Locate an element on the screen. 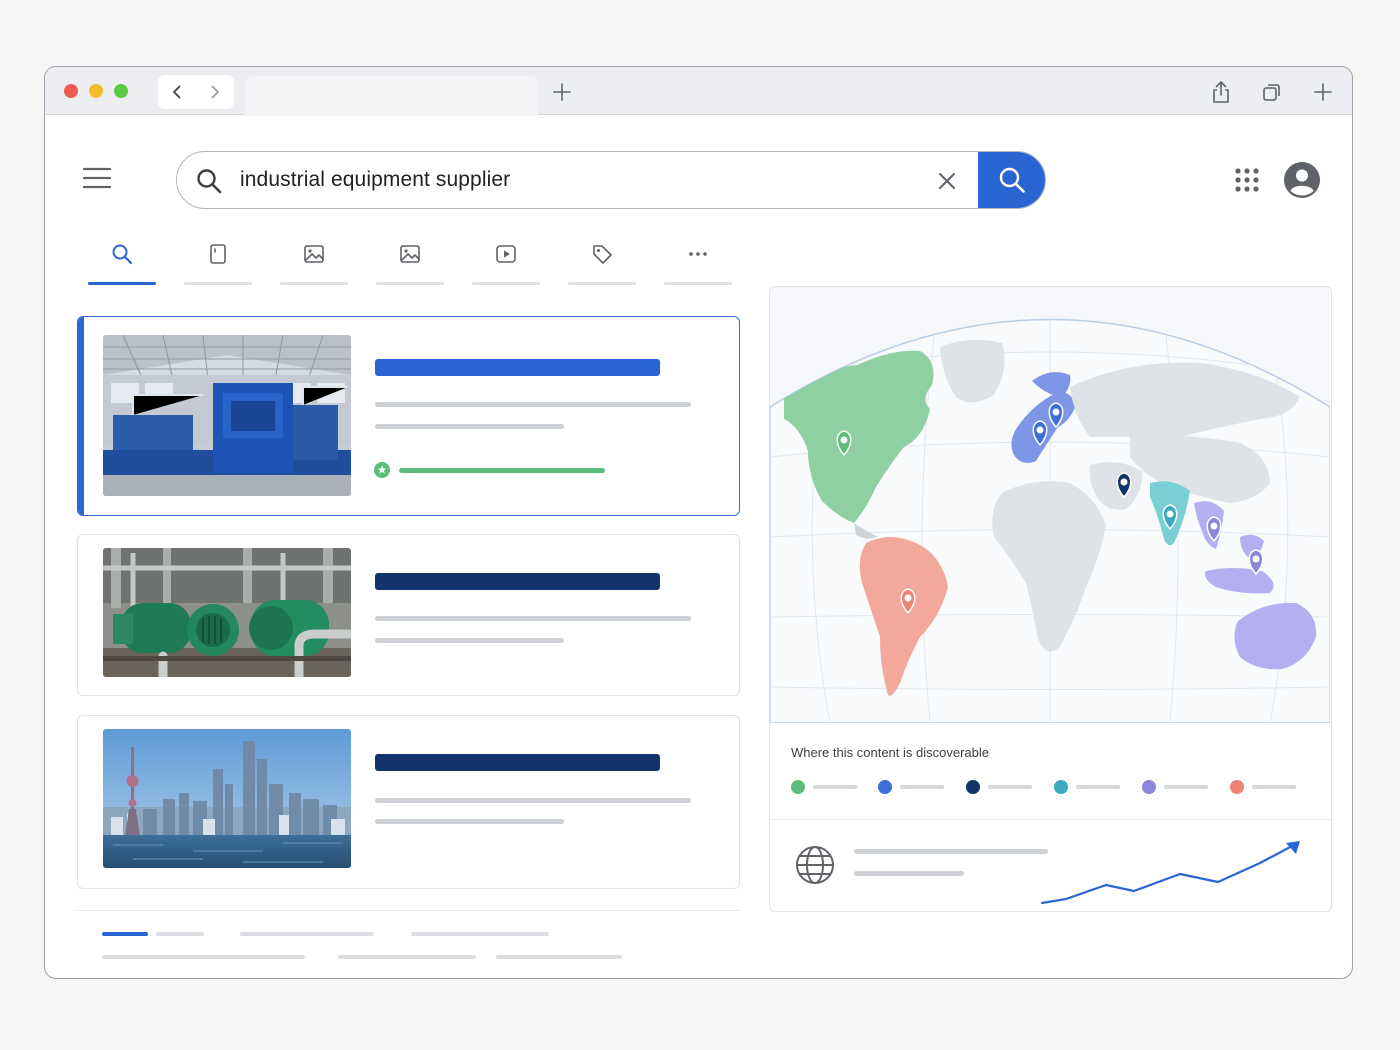 The image size is (1400, 1050). tab-all is located at coordinates (122, 261).